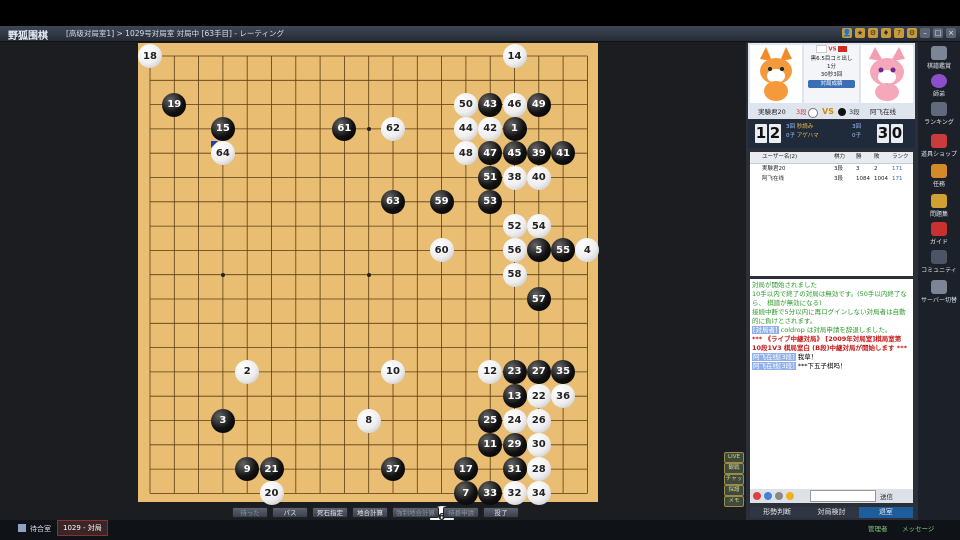 The height and width of the screenshot is (540, 960). Describe the element at coordinates (779, 496) in the screenshot. I see `font-icon` at that location.